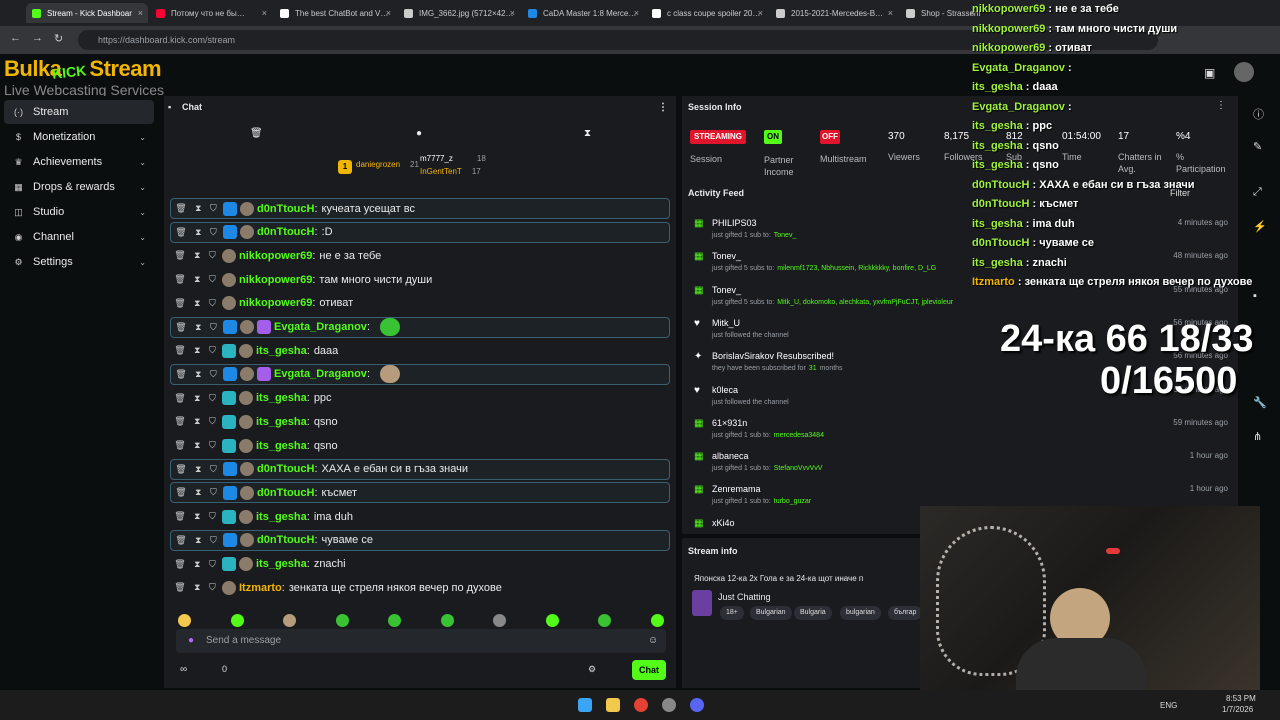 The image size is (1280, 720). What do you see at coordinates (707, 13) in the screenshot?
I see `browser-tab: c class coupe spoiler 20… ×` at bounding box center [707, 13].